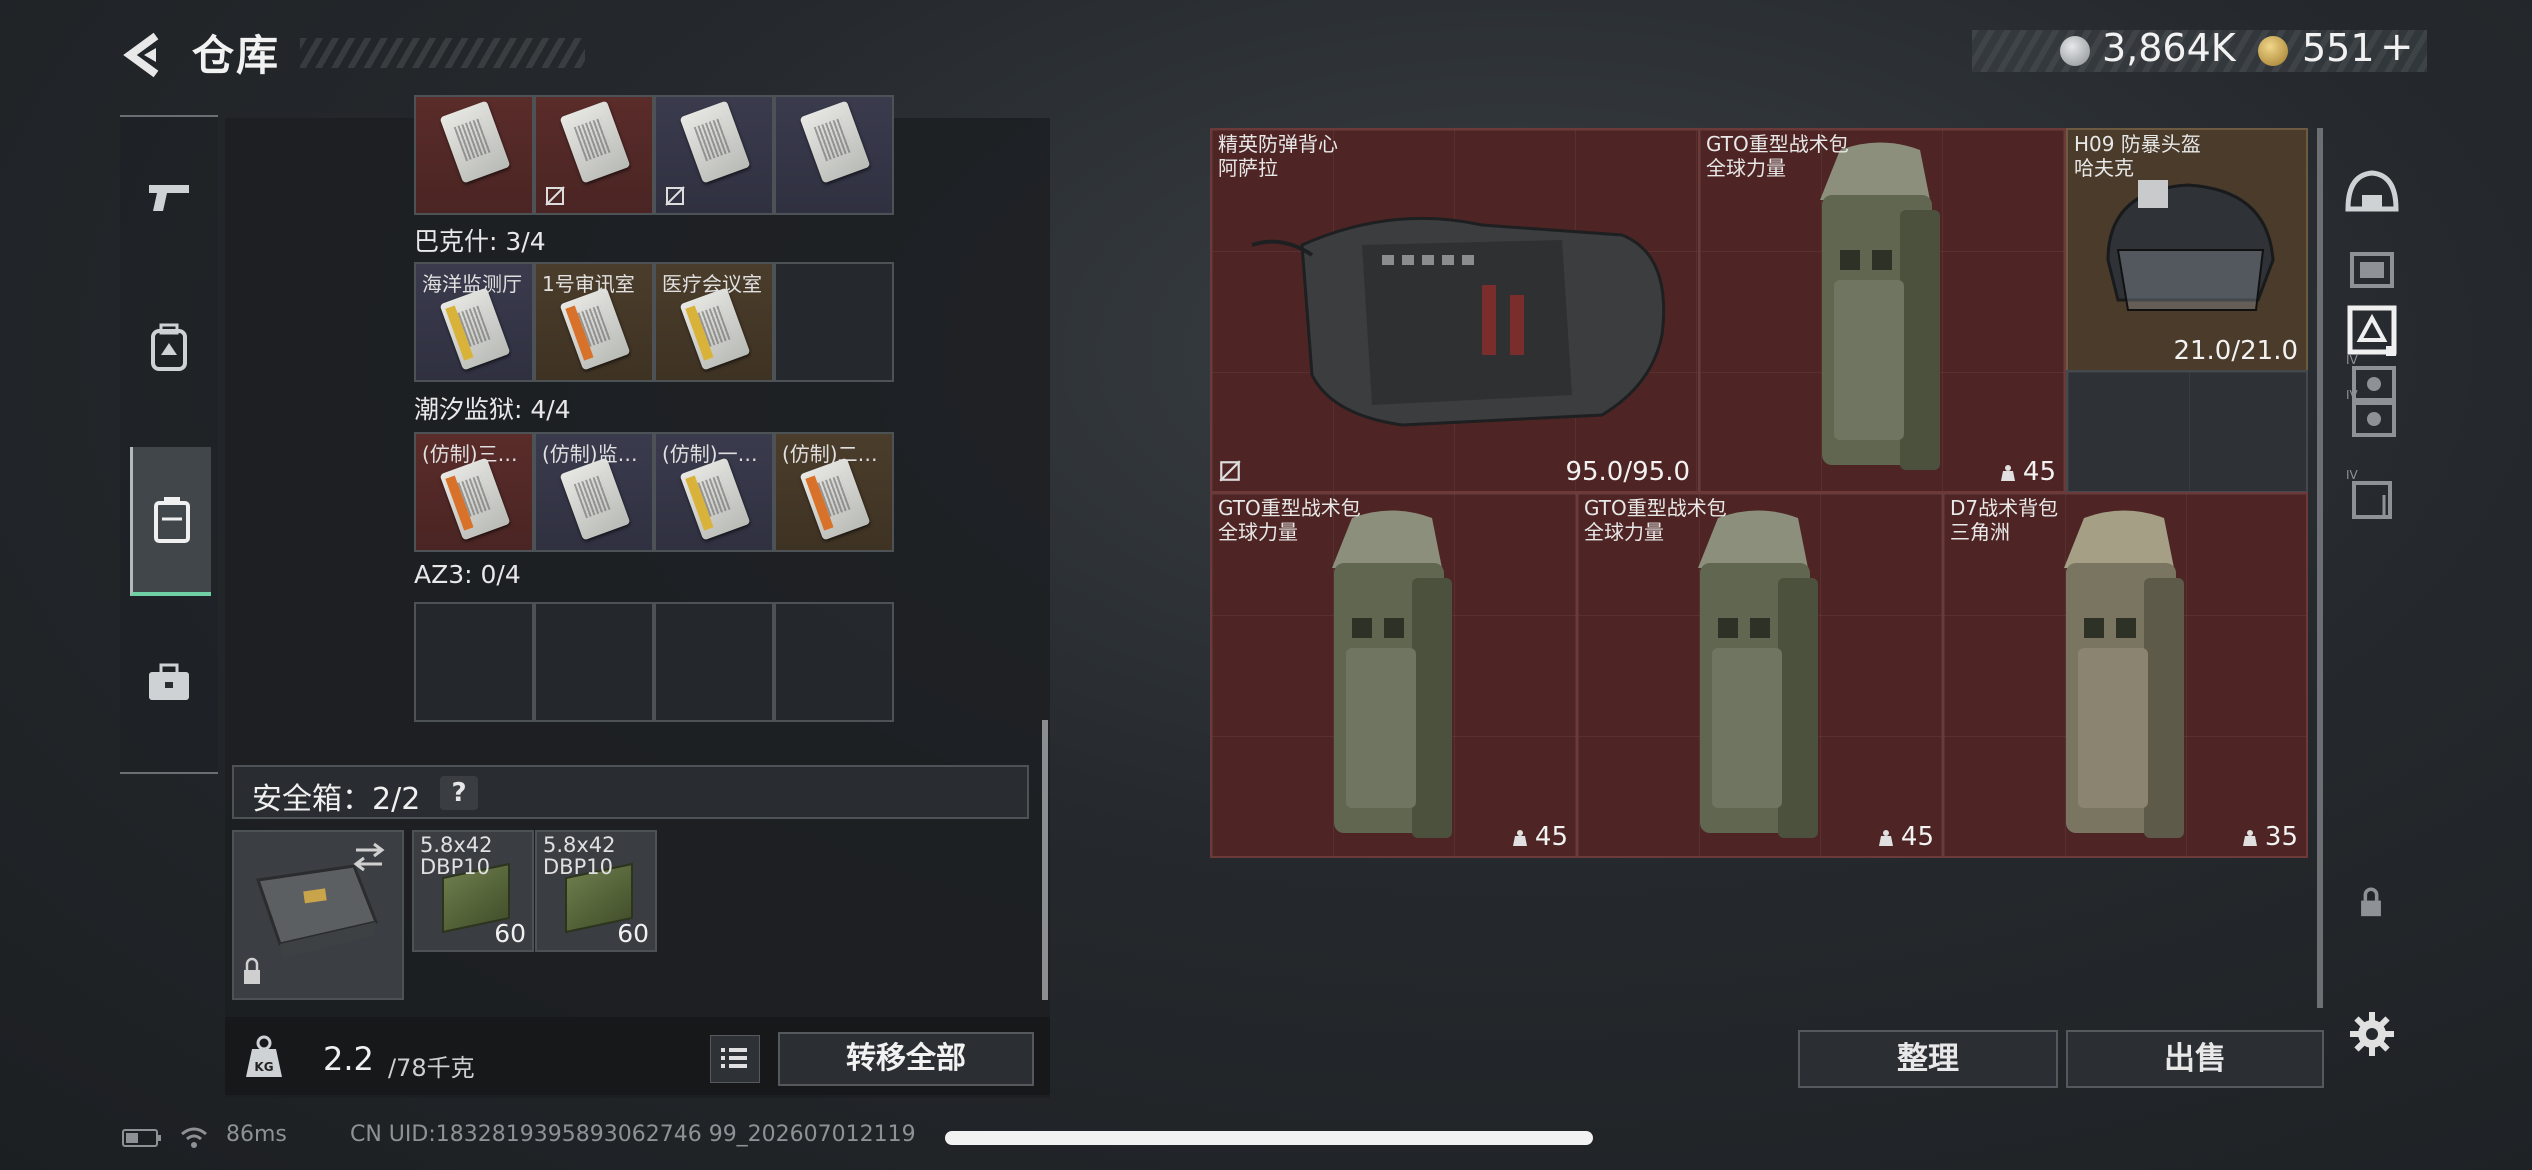 Image resolution: width=2532 pixels, height=1170 pixels. What do you see at coordinates (2235, 351) in the screenshot?
I see `durability-value: 21.0/21.0` at bounding box center [2235, 351].